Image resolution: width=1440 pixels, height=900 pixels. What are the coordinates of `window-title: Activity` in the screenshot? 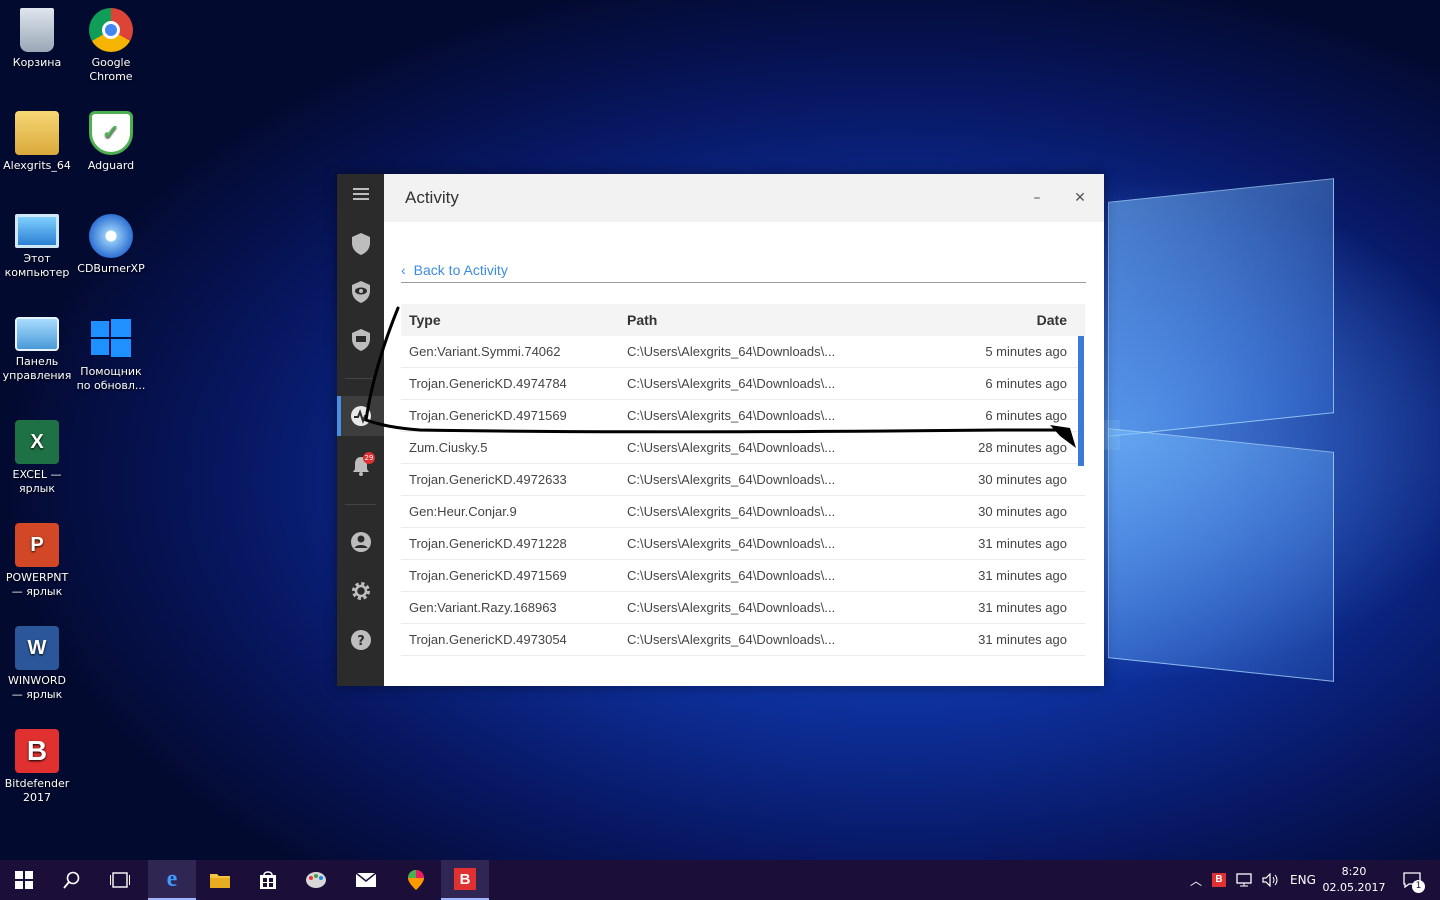 It's located at (432, 197).